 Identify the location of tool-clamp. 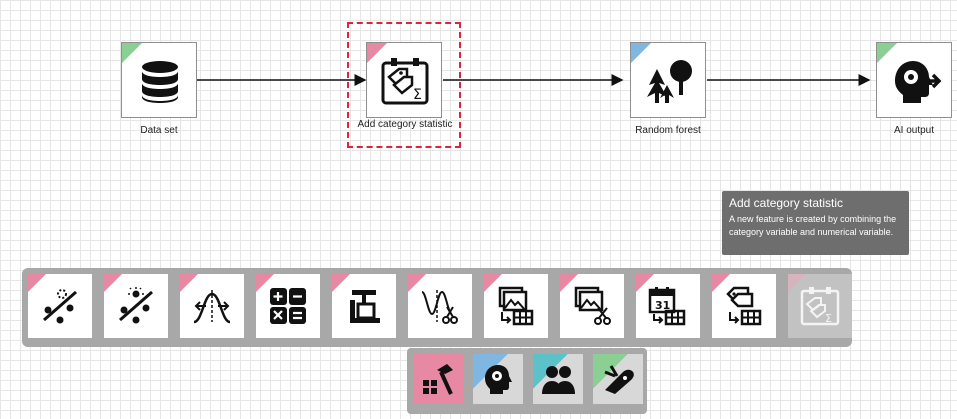
(364, 306).